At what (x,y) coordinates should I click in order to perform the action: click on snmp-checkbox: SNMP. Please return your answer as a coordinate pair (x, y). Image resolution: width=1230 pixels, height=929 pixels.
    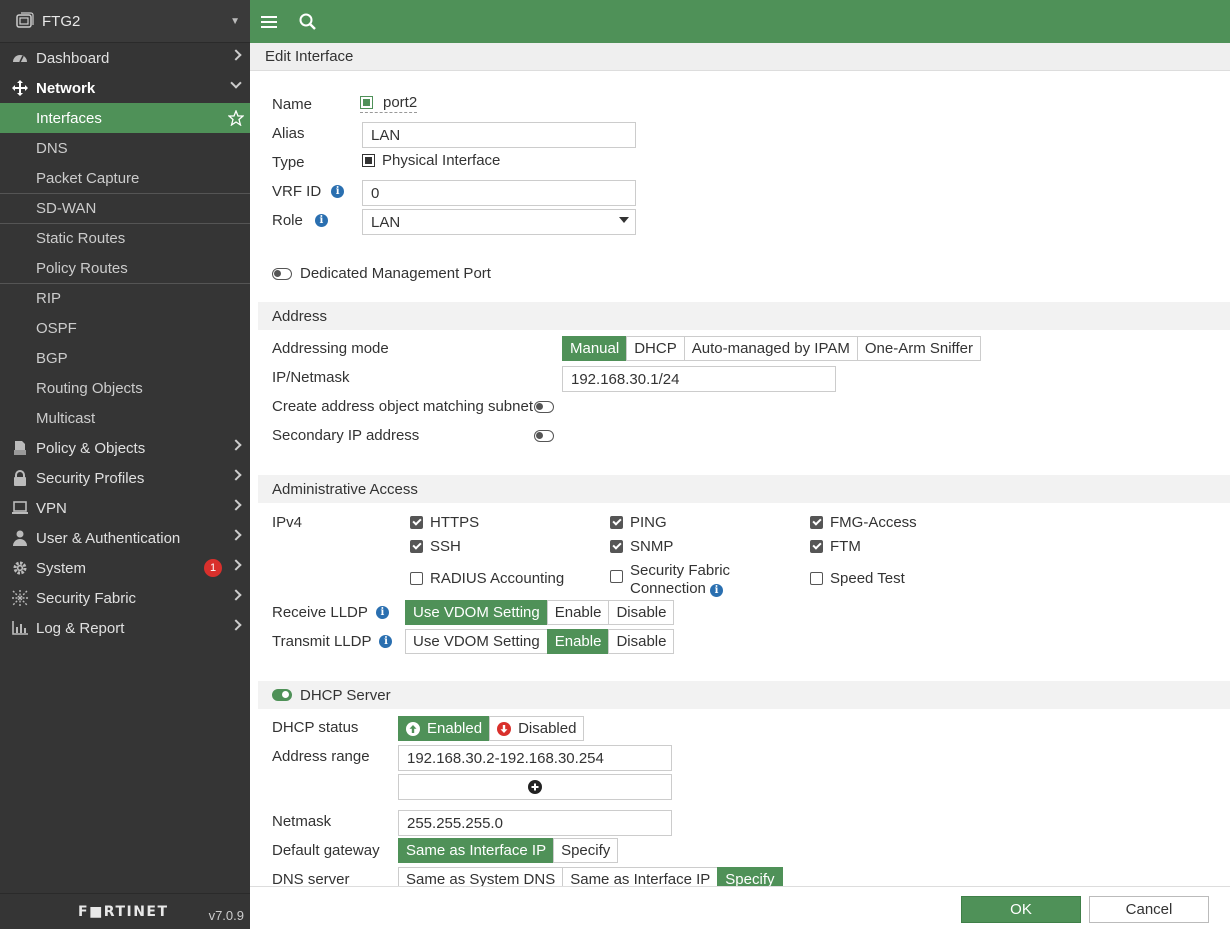
    Looking at the image, I should click on (641, 546).